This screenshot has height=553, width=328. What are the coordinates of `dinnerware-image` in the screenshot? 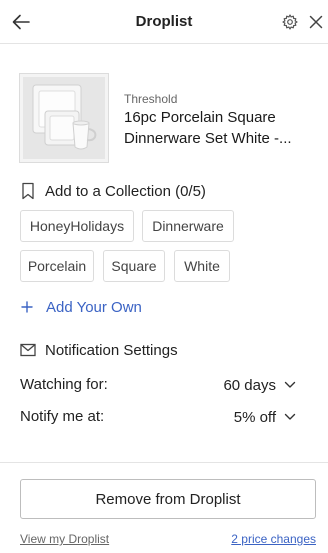 It's located at (64, 118).